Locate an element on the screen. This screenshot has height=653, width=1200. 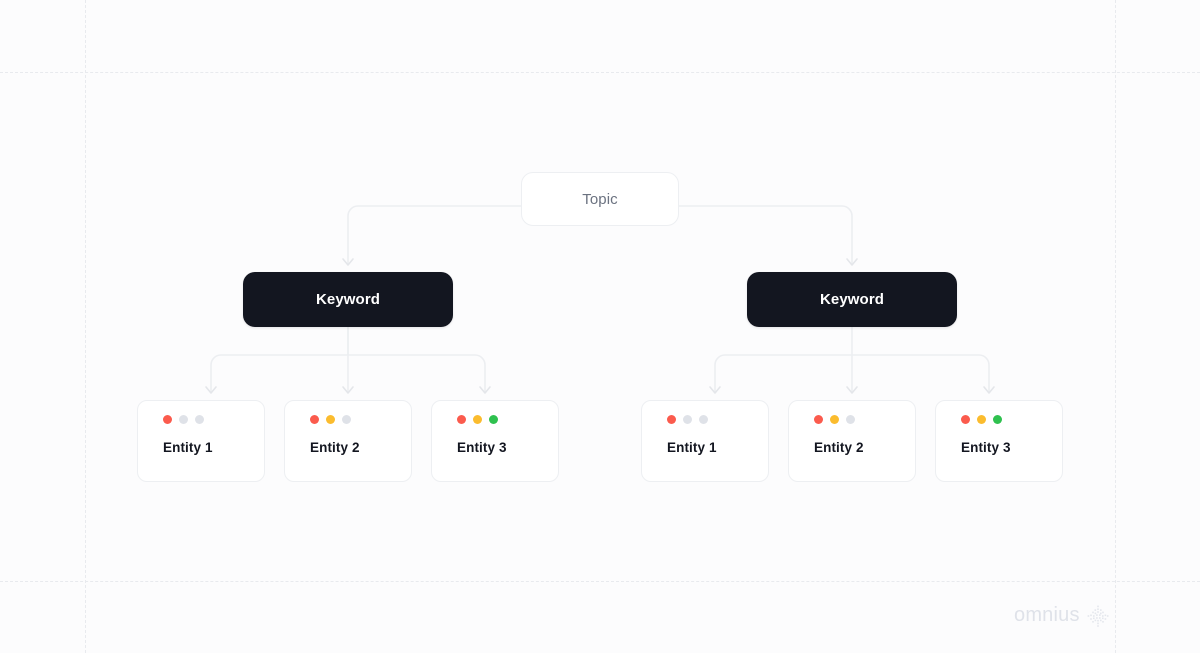
arrowhead-keyword-right is located at coordinates (852, 262).